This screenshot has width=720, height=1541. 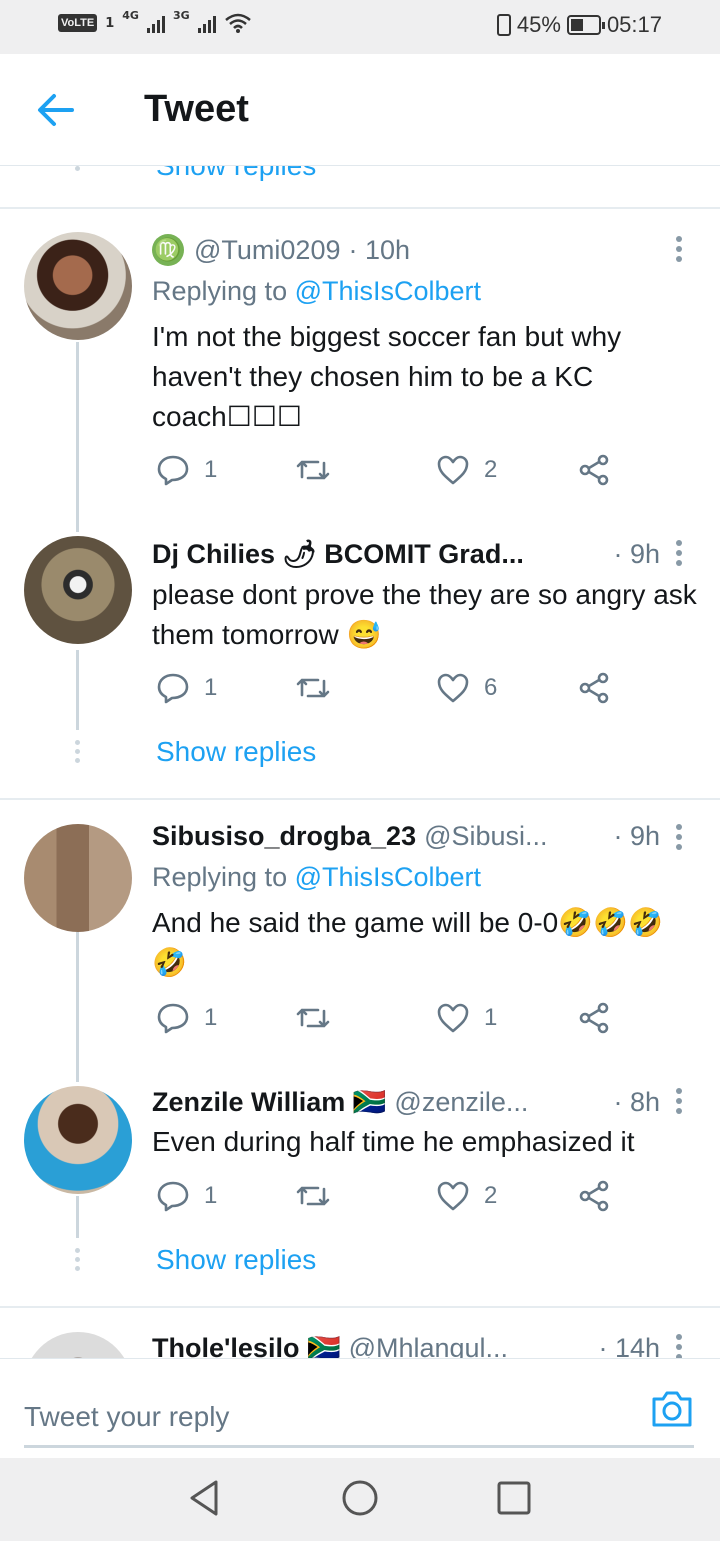 I want to click on like-button: 6, so click(x=466, y=688).